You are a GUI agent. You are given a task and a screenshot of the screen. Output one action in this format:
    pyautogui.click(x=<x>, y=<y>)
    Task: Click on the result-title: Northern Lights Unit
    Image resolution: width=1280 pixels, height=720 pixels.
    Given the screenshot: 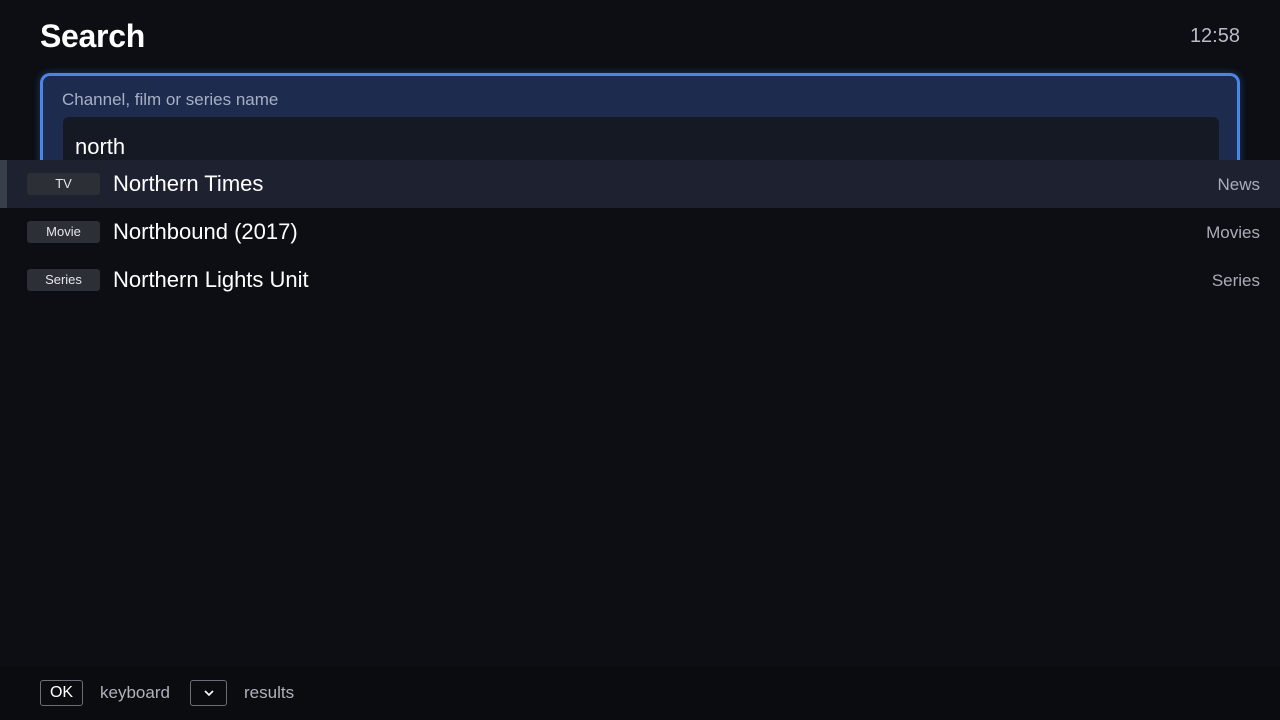 What is the action you would take?
    pyautogui.click(x=211, y=279)
    